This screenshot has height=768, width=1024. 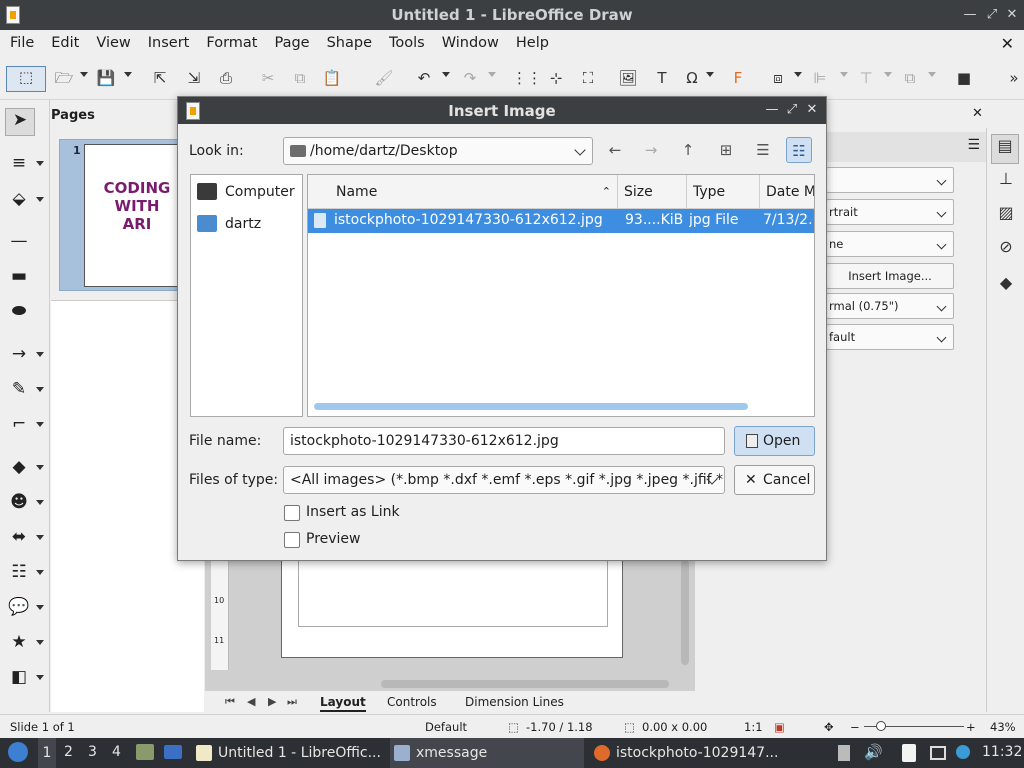 What do you see at coordinates (763, 150) in the screenshot?
I see `list-view-icon: ☰` at bounding box center [763, 150].